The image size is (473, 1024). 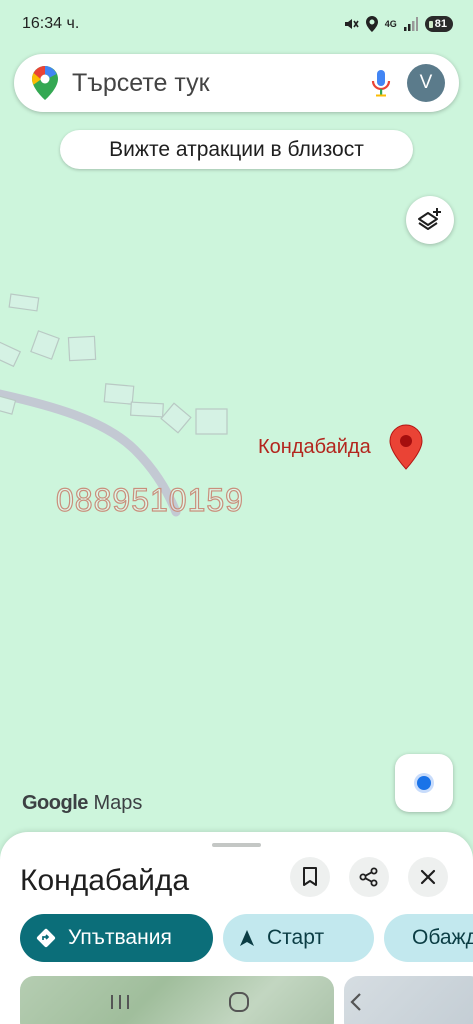 What do you see at coordinates (51, 23) in the screenshot?
I see `status-time: 16:34 ч.` at bounding box center [51, 23].